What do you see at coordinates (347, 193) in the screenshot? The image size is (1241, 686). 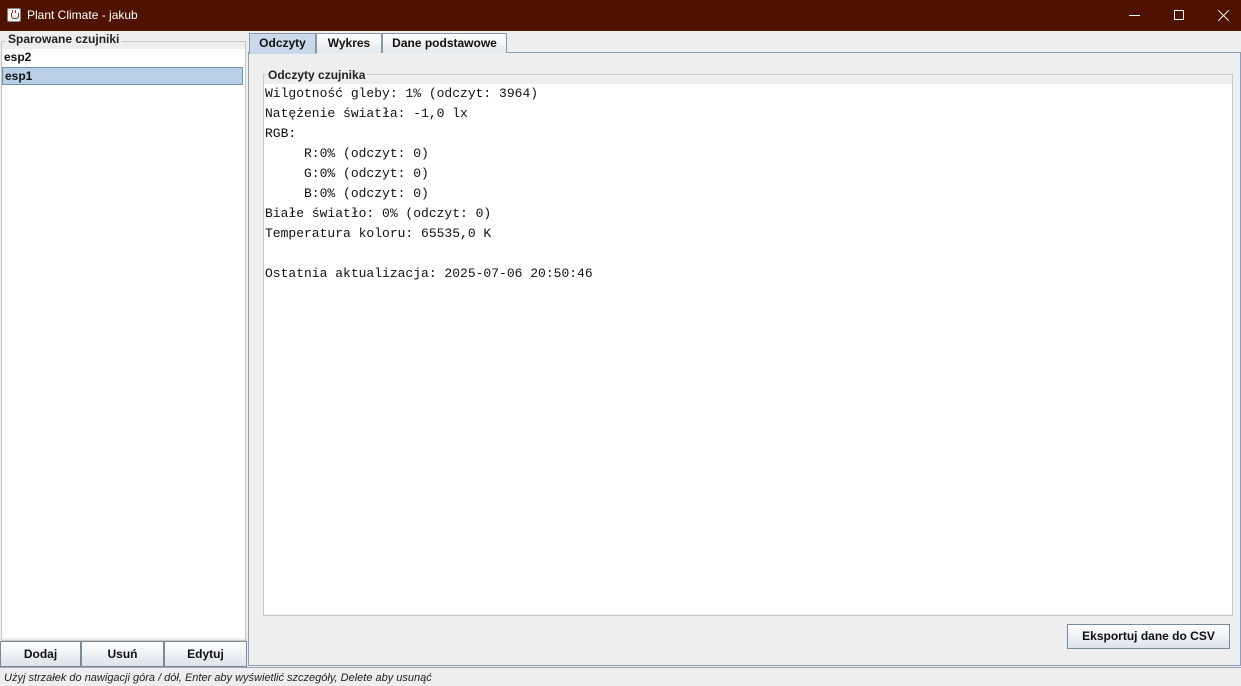 I see `reading-blue: B:0% (odczyt: 0)` at bounding box center [347, 193].